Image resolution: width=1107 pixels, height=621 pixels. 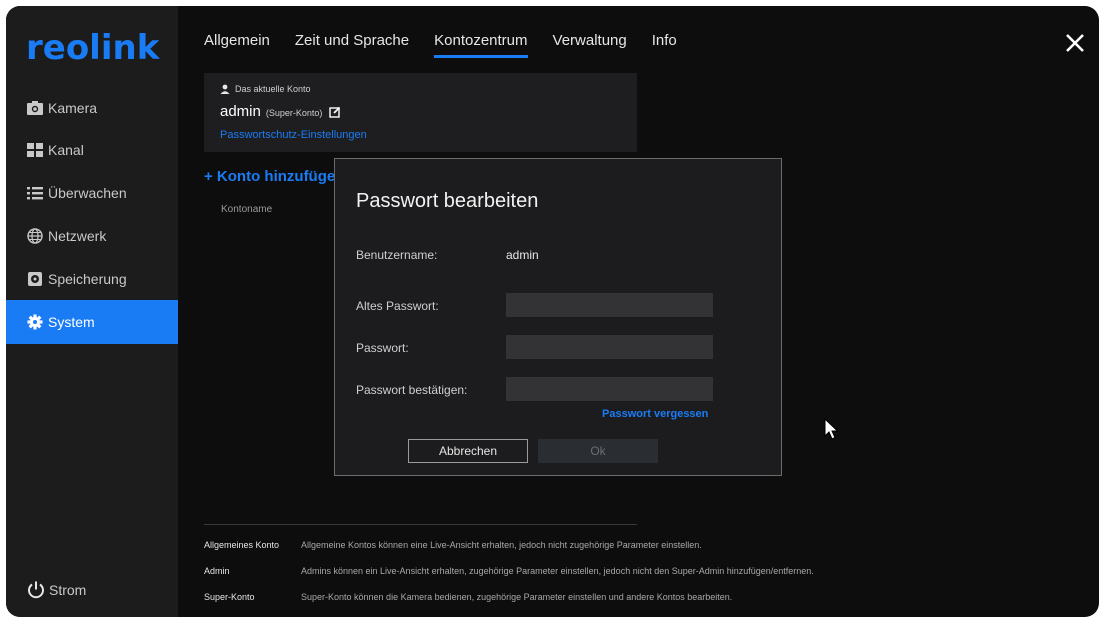 What do you see at coordinates (481, 45) in the screenshot?
I see `tab-kontozentrum: Kontozentrum` at bounding box center [481, 45].